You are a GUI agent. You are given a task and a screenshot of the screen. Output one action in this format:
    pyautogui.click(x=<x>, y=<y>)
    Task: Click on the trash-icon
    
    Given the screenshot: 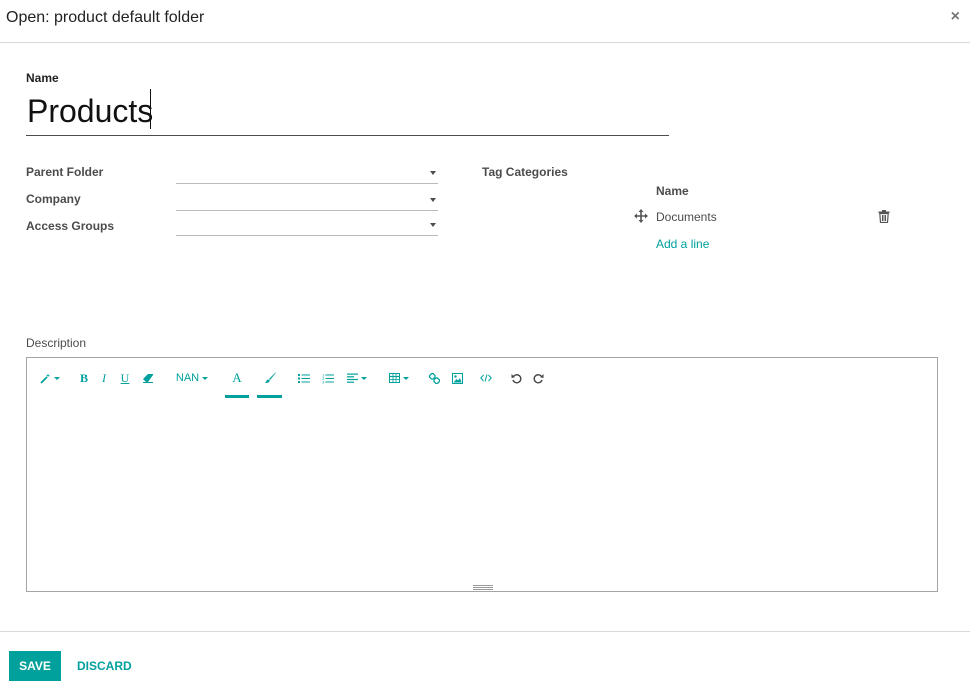 What is the action you would take?
    pyautogui.click(x=884, y=216)
    